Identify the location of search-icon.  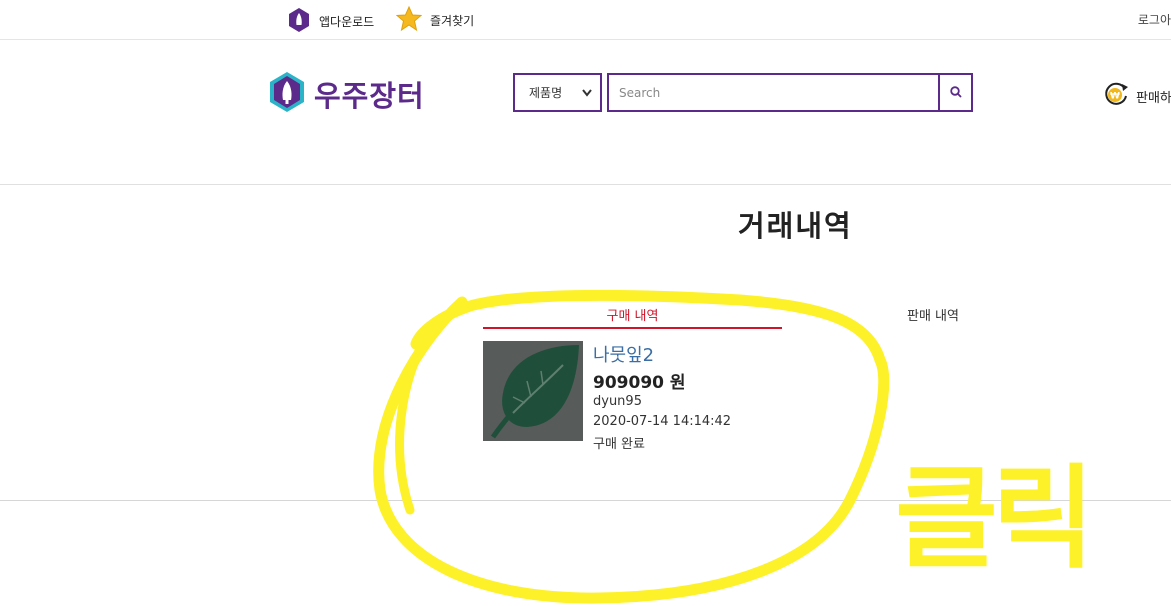
(955, 92).